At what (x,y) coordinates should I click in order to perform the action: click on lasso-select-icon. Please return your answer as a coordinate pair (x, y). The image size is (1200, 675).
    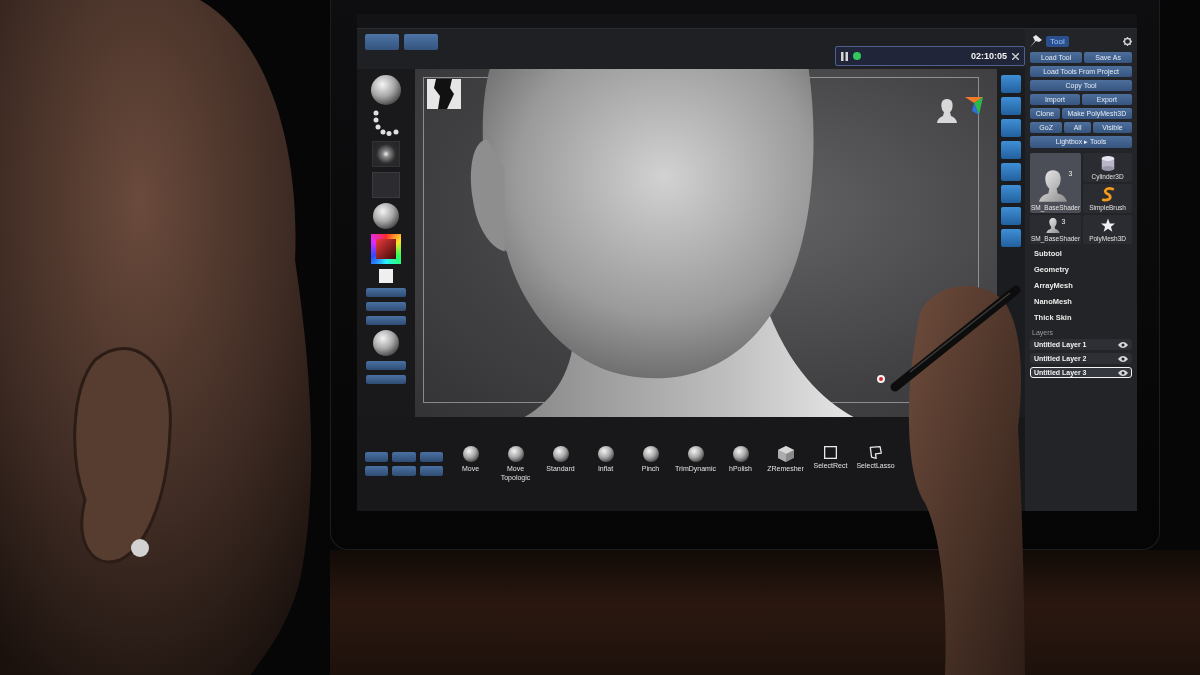
    Looking at the image, I should click on (875, 453).